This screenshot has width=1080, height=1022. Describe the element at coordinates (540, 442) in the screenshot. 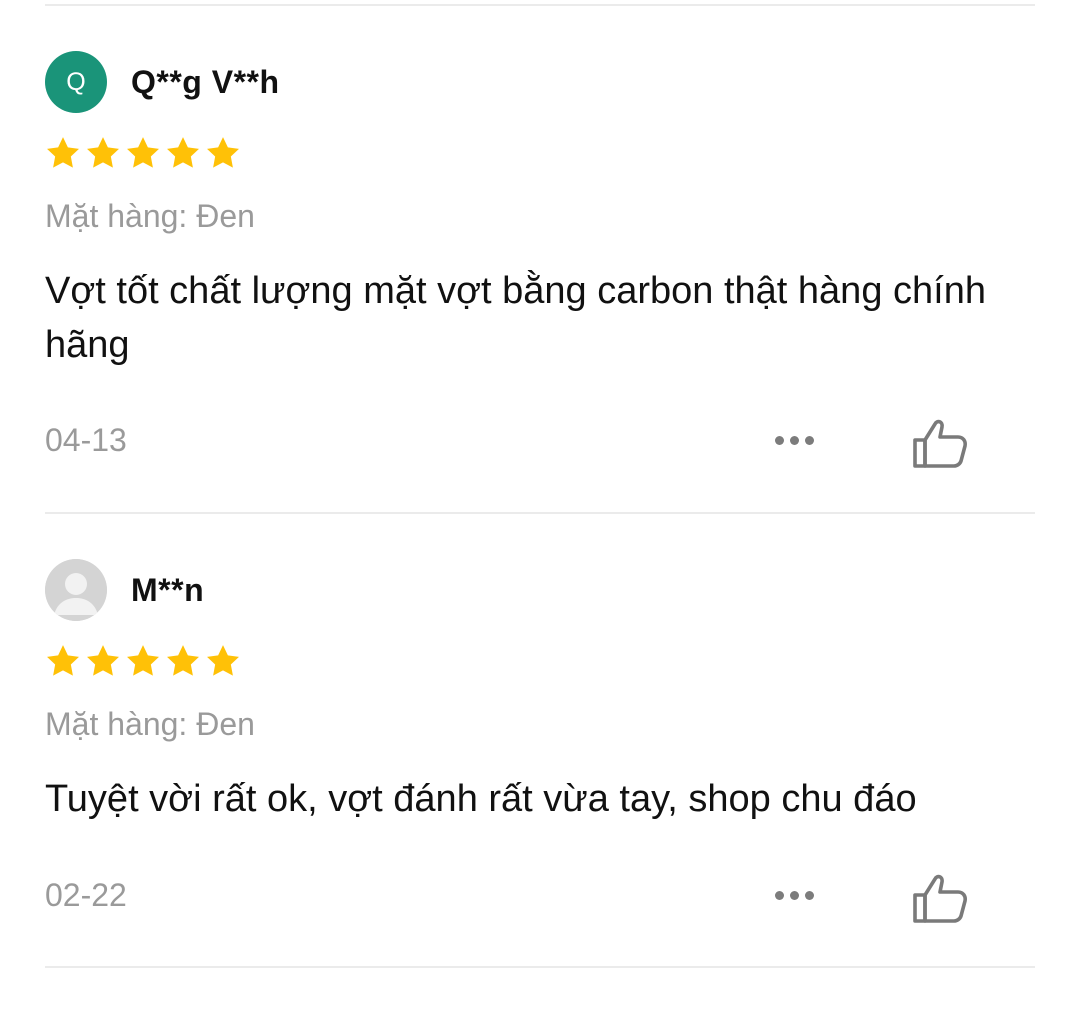

I see `review-footer: 04-13` at that location.